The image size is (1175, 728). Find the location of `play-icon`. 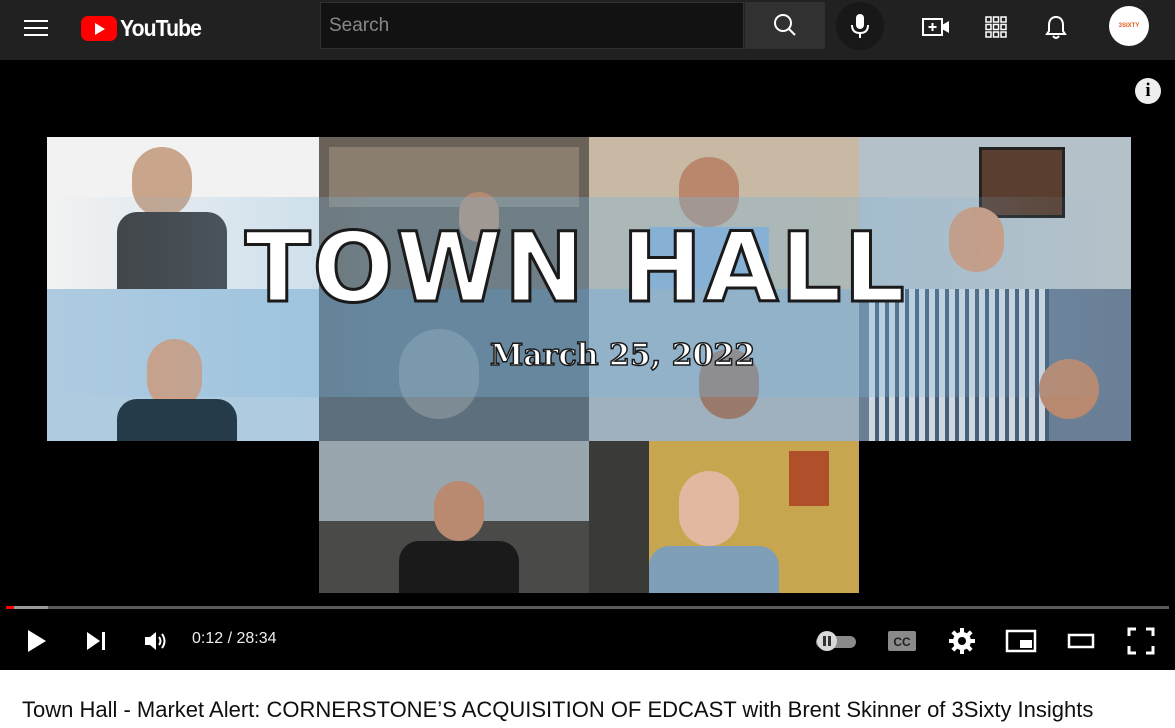

play-icon is located at coordinates (37, 641).